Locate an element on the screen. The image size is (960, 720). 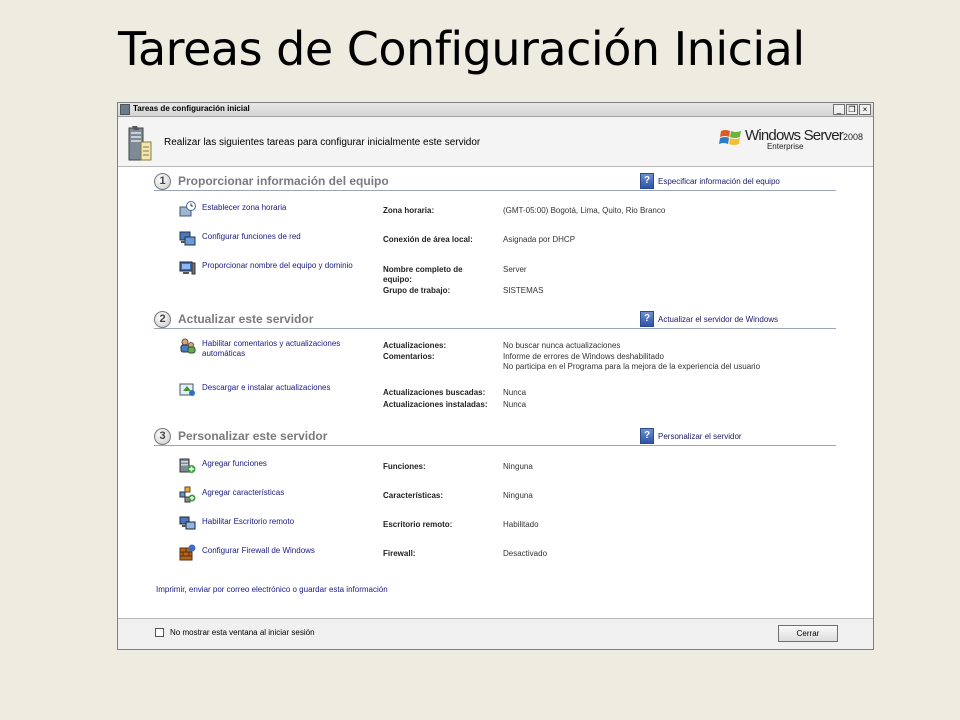
prop-value: No buscar nunca actualizaciones is located at coordinates (562, 345).